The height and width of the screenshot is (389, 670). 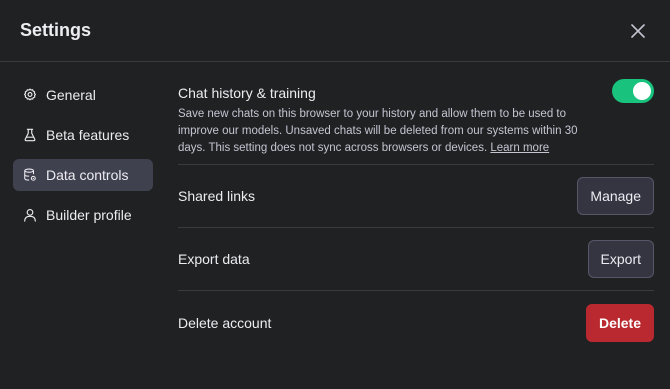 What do you see at coordinates (225, 322) in the screenshot?
I see `delete-account-label: Delete account` at bounding box center [225, 322].